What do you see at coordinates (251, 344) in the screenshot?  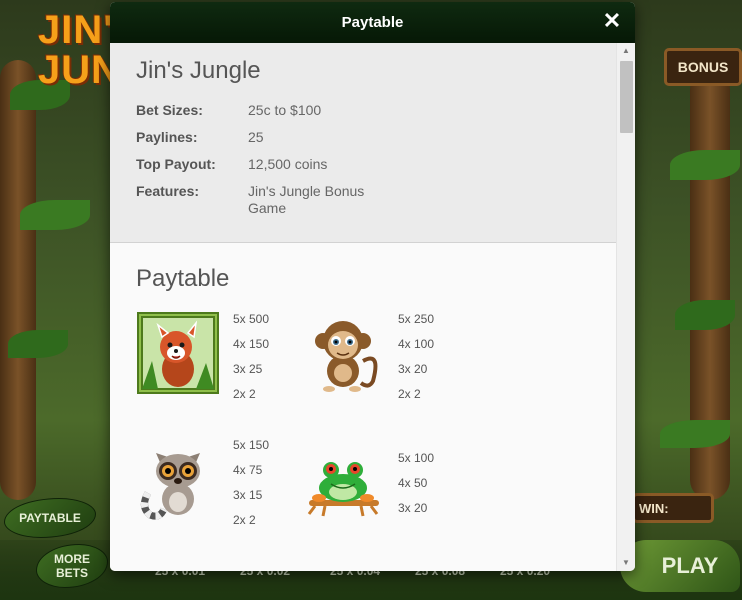 I see `payout-value: 4x 150` at bounding box center [251, 344].